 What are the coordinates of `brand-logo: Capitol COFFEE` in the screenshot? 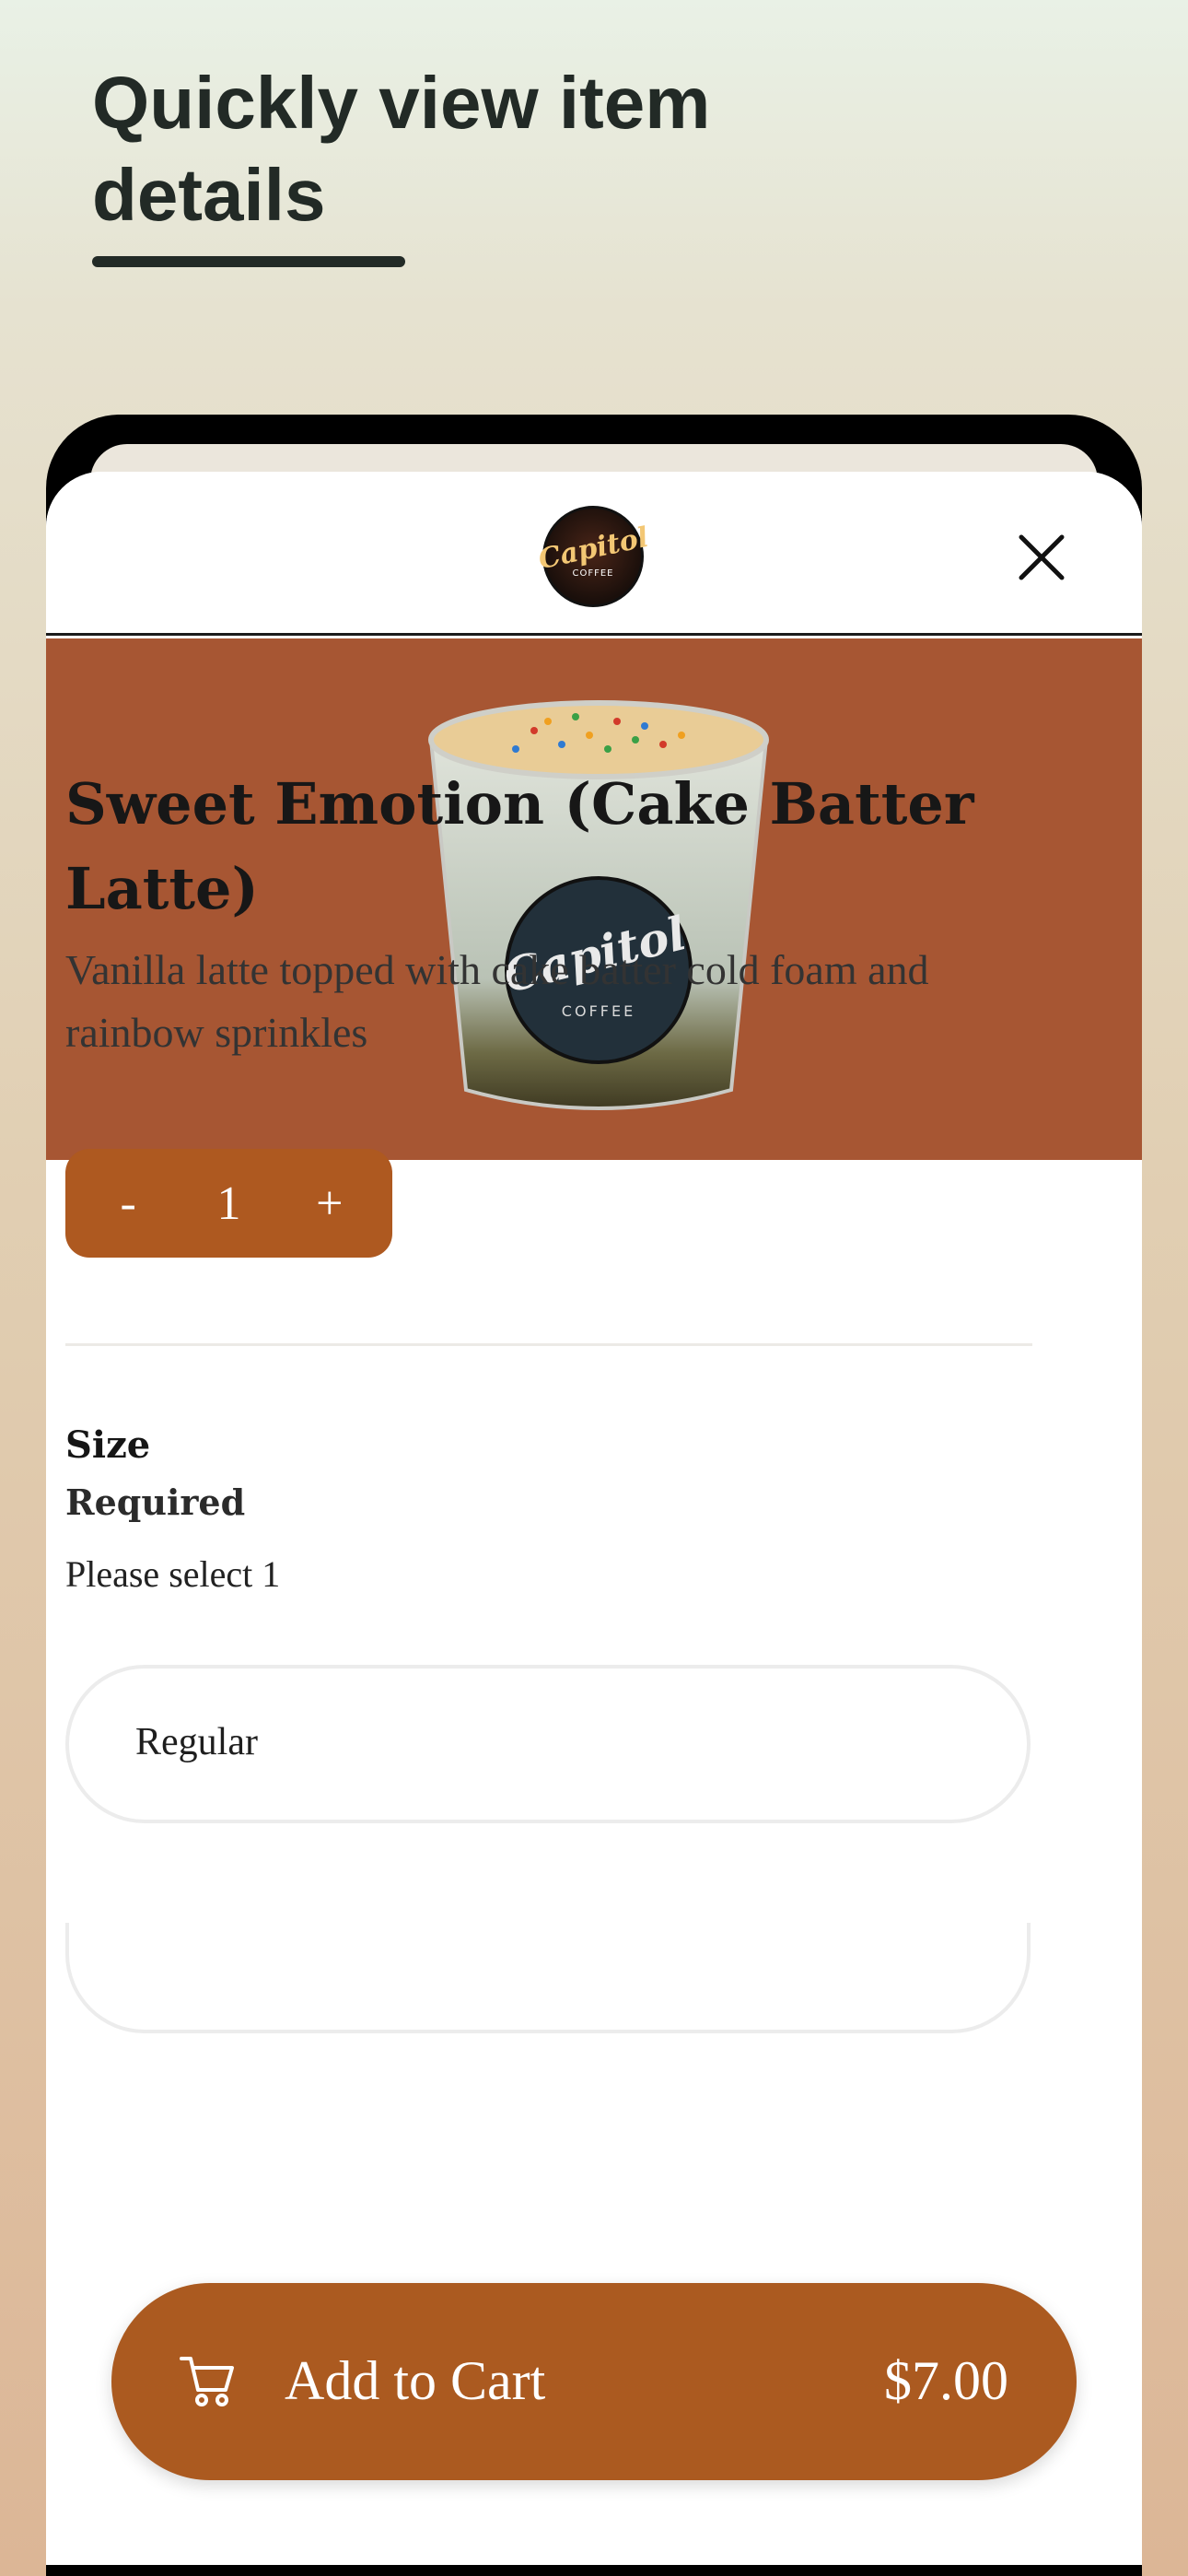 It's located at (593, 556).